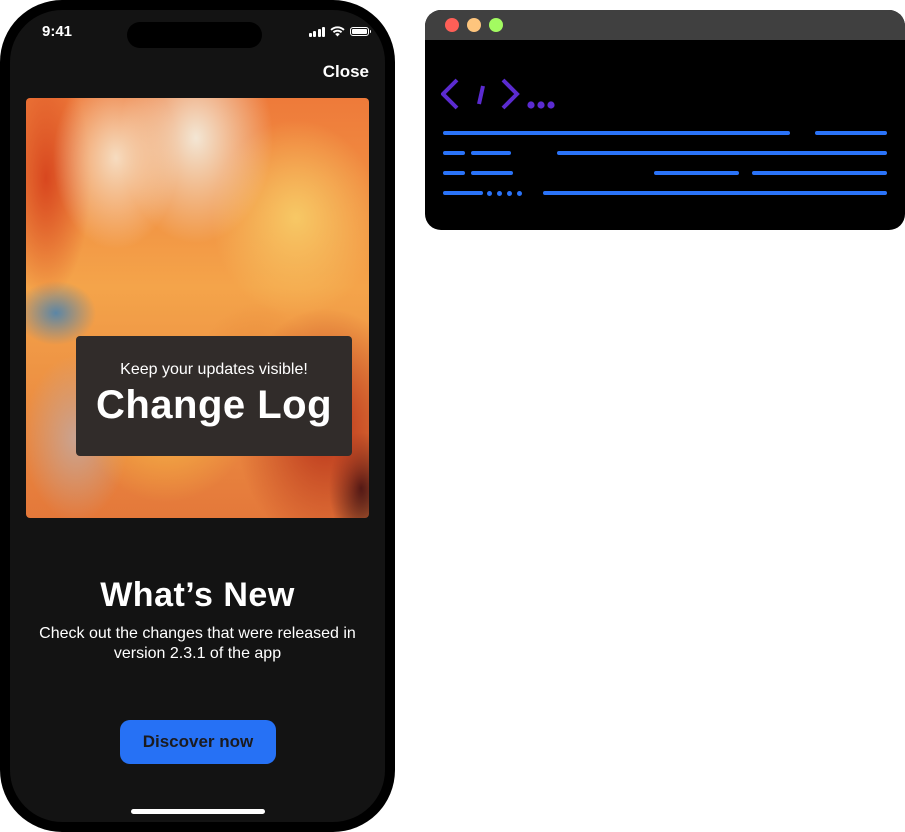 The width and height of the screenshot is (905, 832). I want to click on hero-card: Keep your updates visible! Change Log, so click(214, 396).